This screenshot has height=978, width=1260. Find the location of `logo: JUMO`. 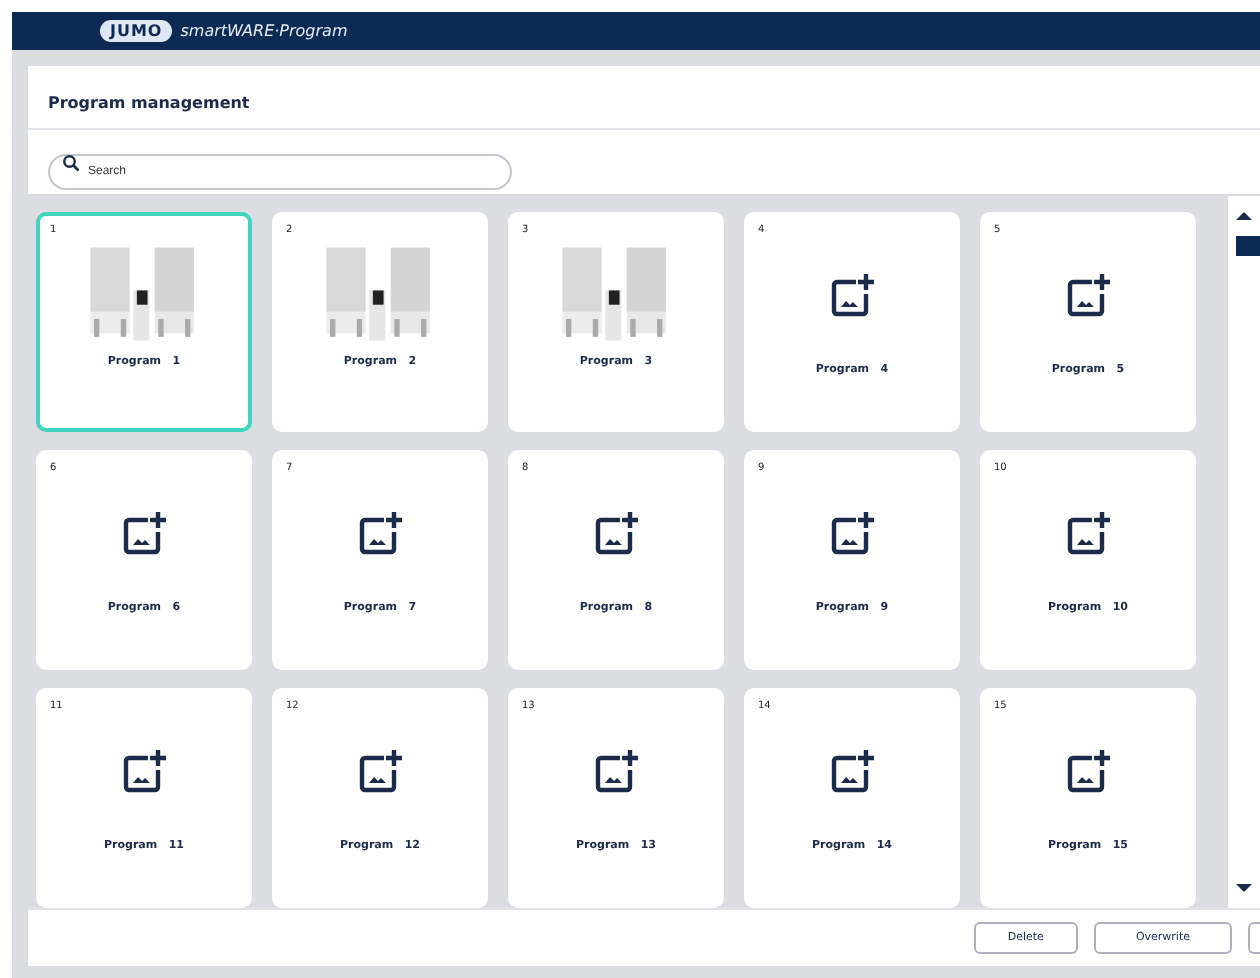

logo: JUMO is located at coordinates (136, 31).